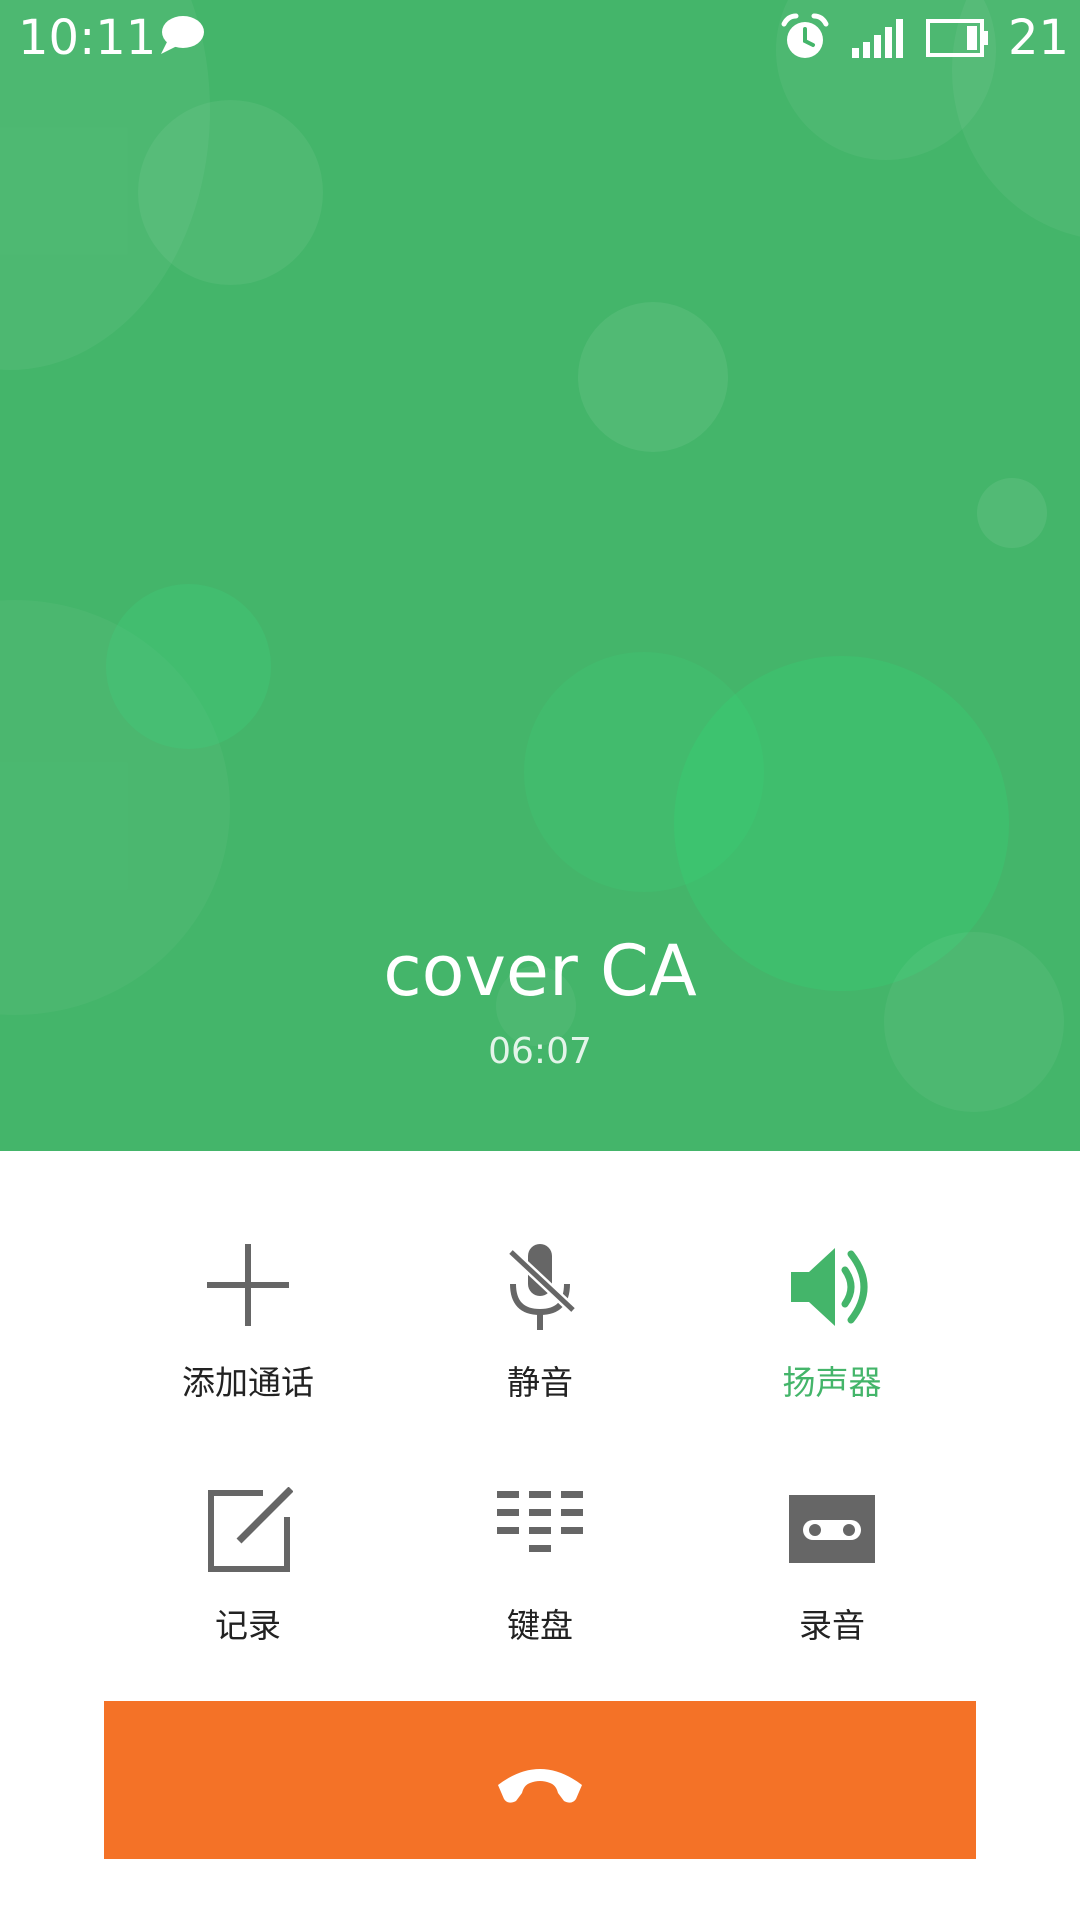 The image size is (1080, 1920). What do you see at coordinates (1039, 38) in the screenshot?
I see `battery-level: 21` at bounding box center [1039, 38].